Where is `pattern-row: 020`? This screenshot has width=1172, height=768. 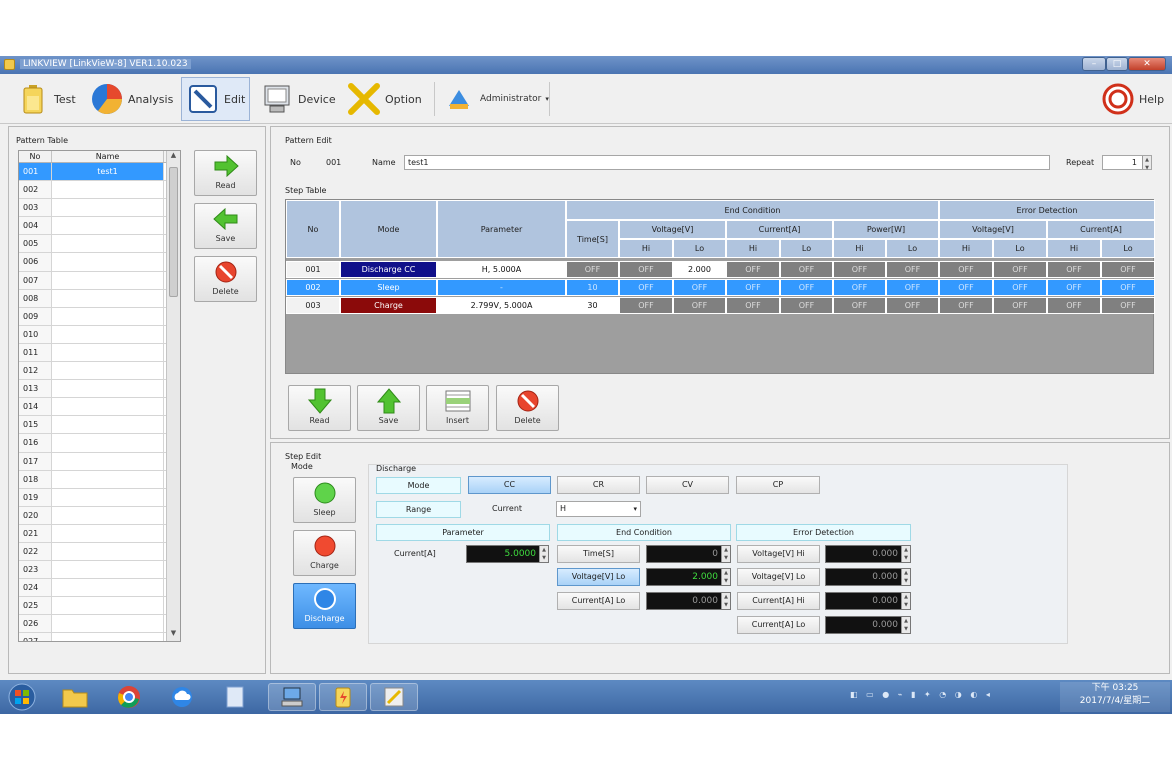 pattern-row: 020 is located at coordinates (99, 515).